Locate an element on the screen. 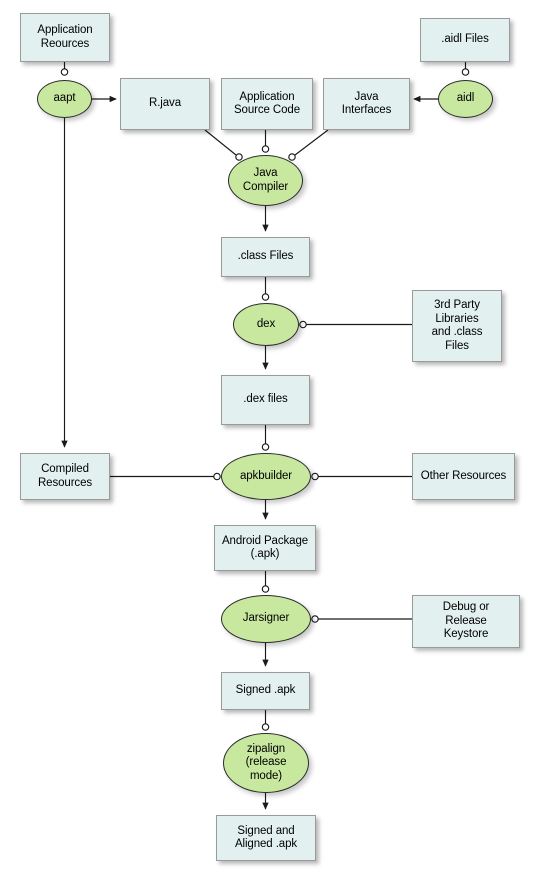 The width and height of the screenshot is (536, 882). socket-dex-right is located at coordinates (303, 324).